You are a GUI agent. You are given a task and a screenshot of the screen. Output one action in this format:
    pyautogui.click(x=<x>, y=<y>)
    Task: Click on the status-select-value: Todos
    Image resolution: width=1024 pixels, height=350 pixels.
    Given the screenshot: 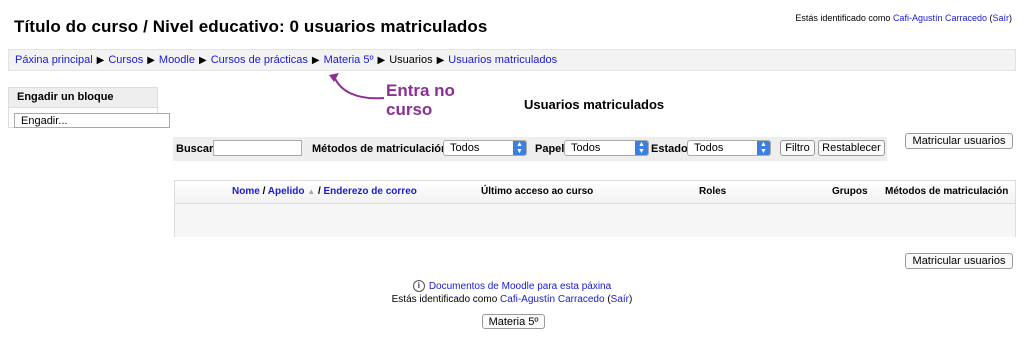 What is the action you would take?
    pyautogui.click(x=709, y=148)
    